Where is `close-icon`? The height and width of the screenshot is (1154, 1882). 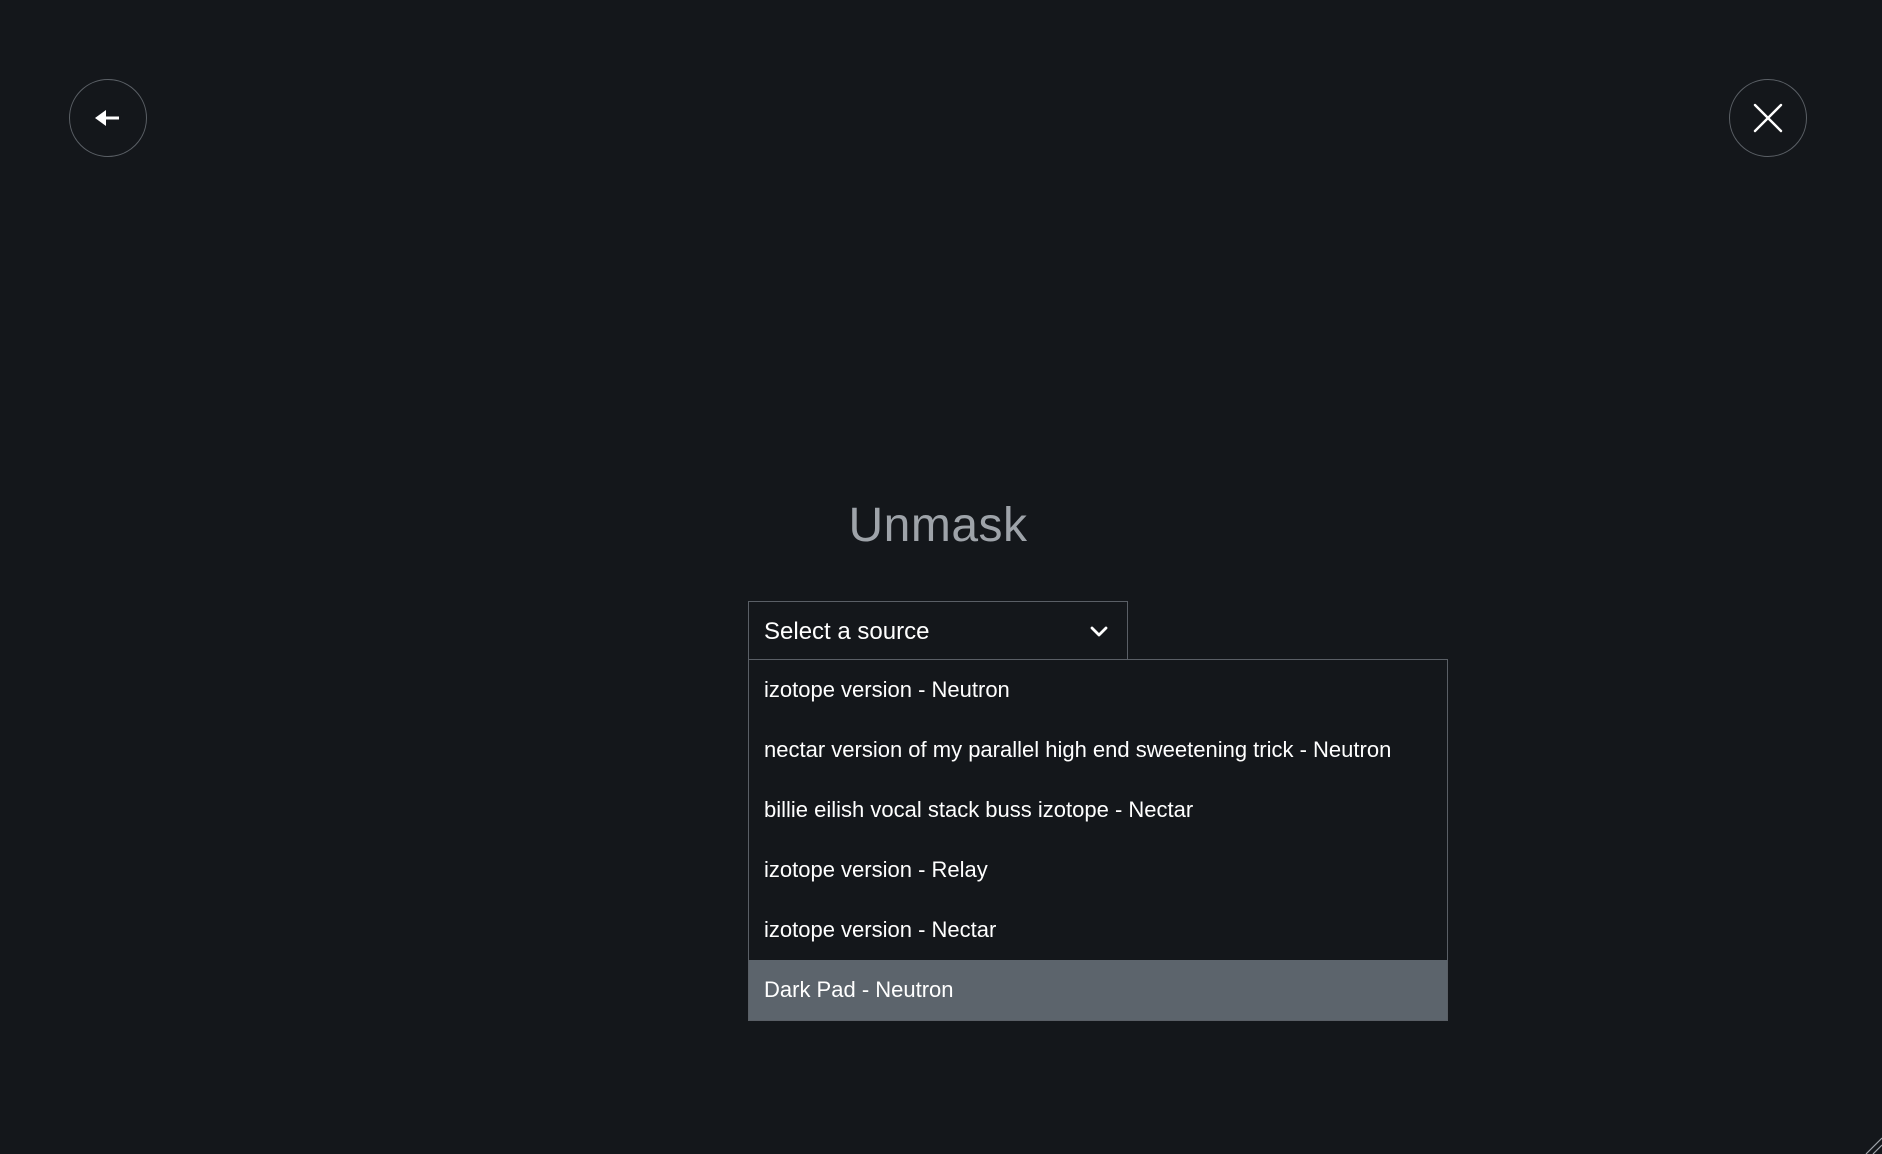
close-icon is located at coordinates (1768, 118).